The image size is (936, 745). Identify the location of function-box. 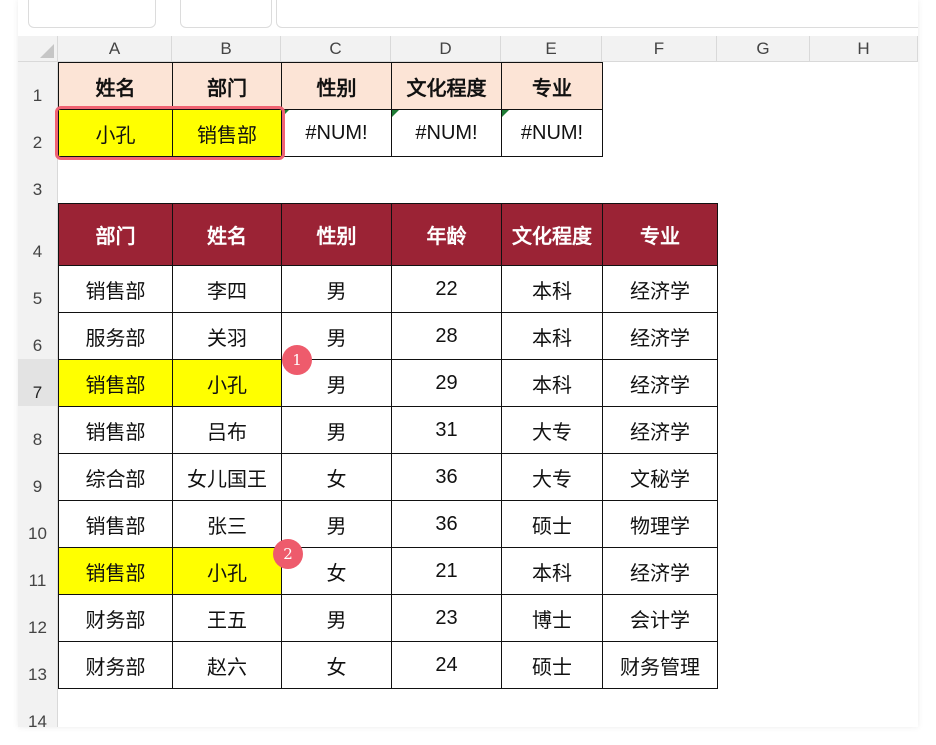
(226, 14).